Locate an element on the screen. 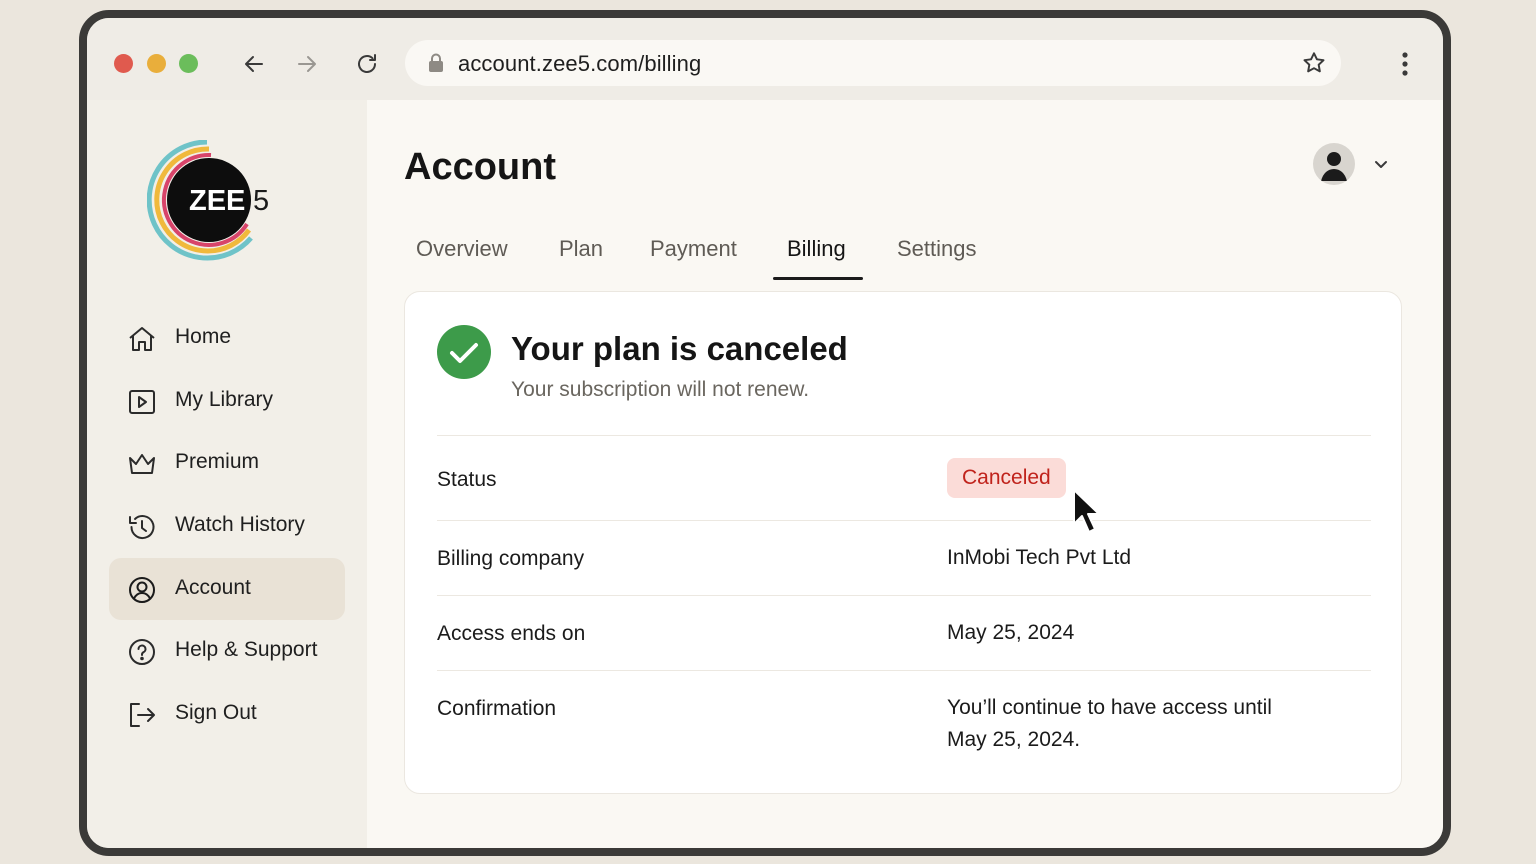  url-text: account.zee5.com/billing is located at coordinates (580, 63).